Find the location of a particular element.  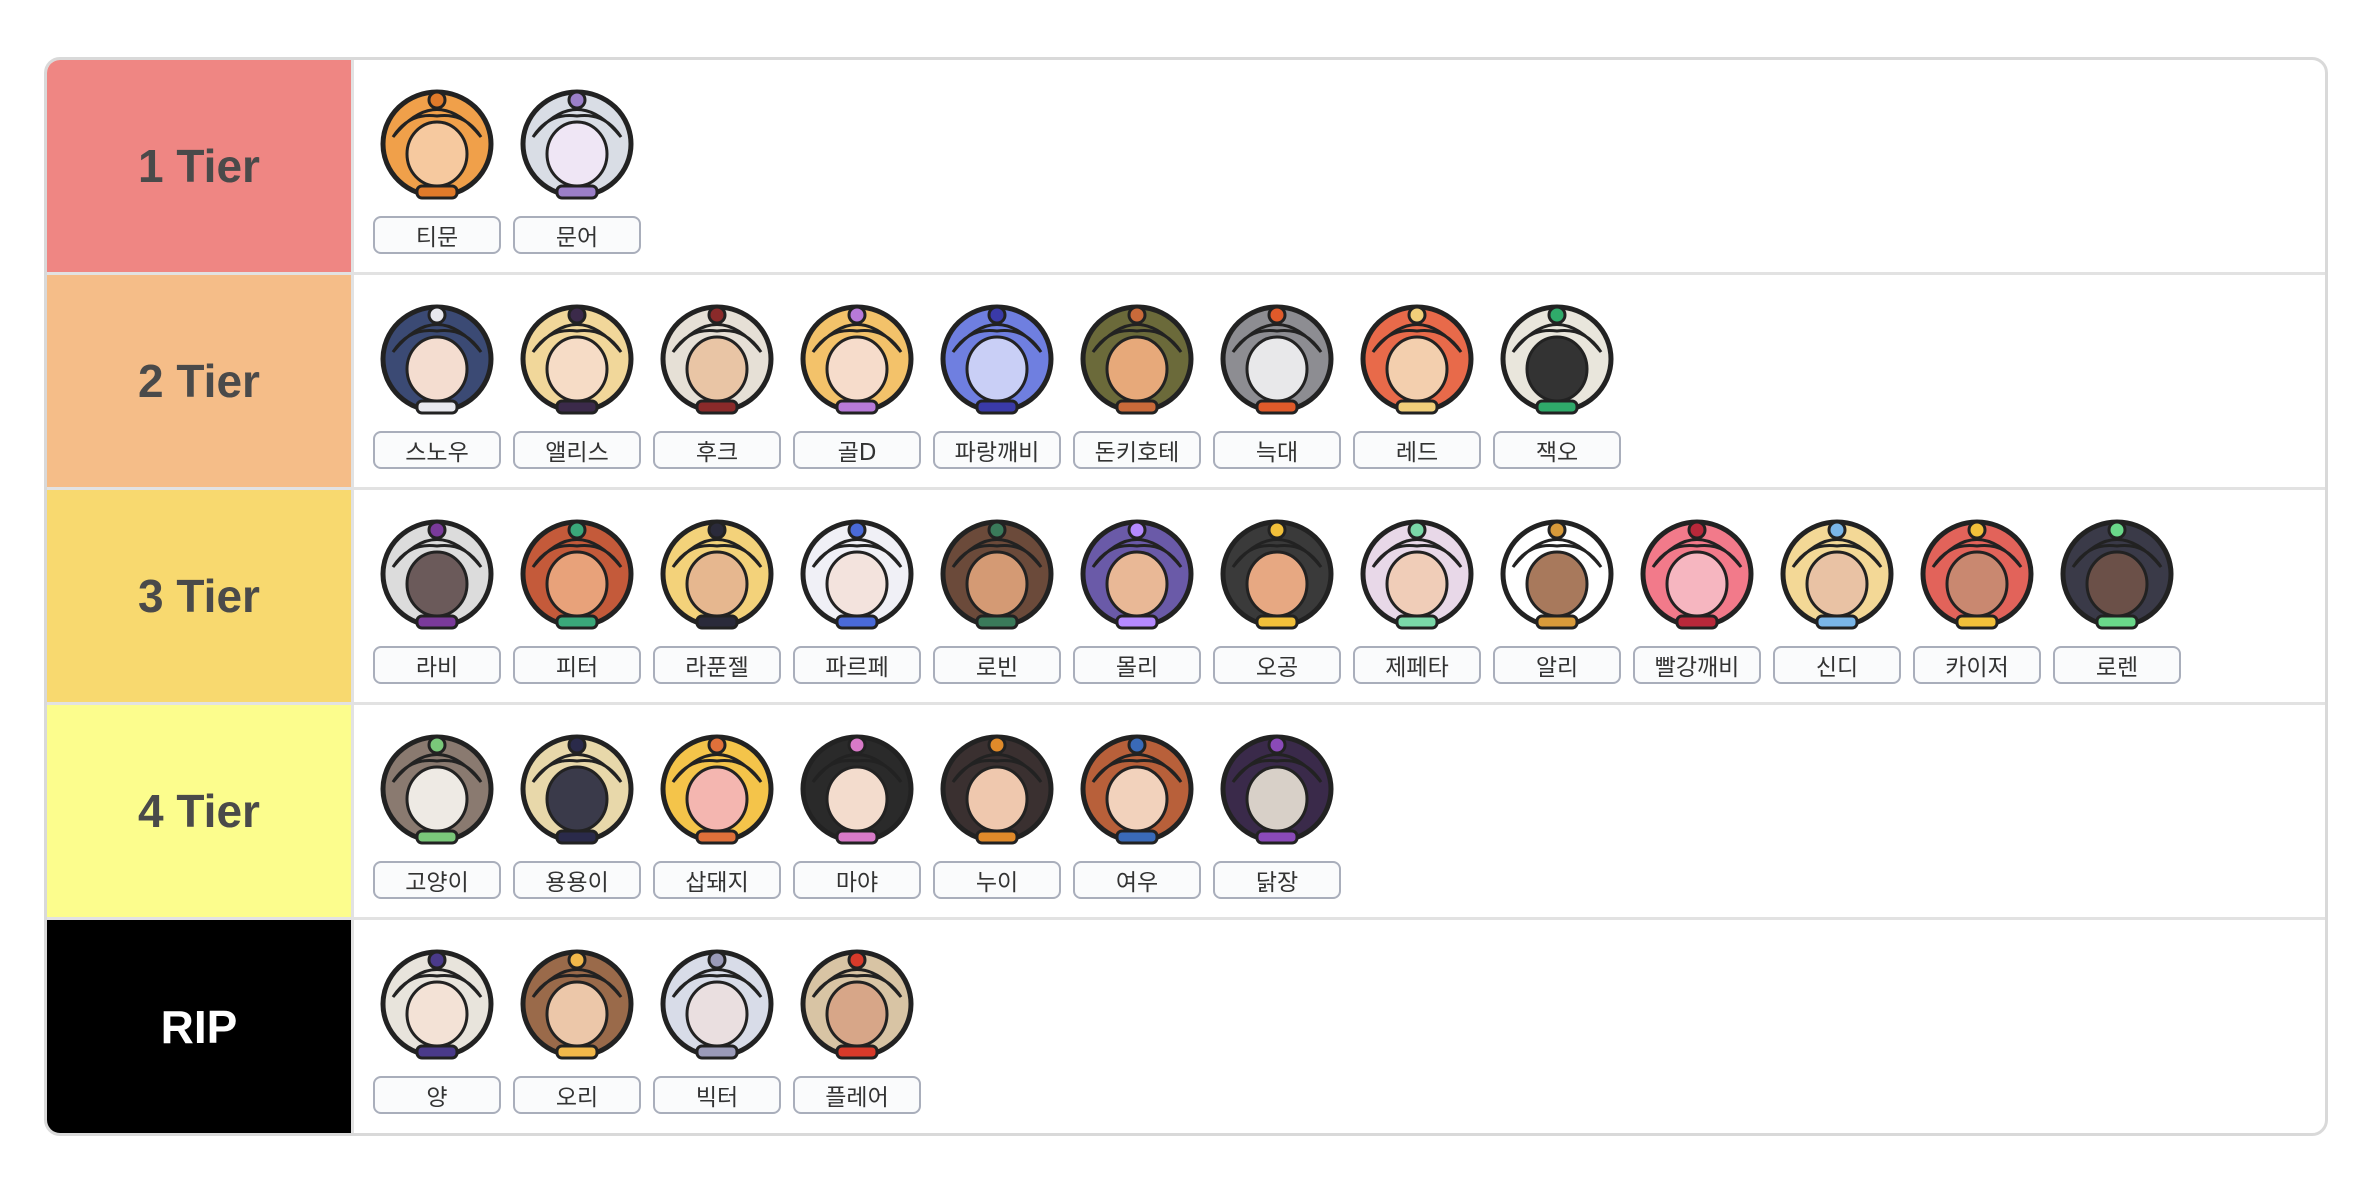

character-name-label: 삽돼지 is located at coordinates (717, 880).